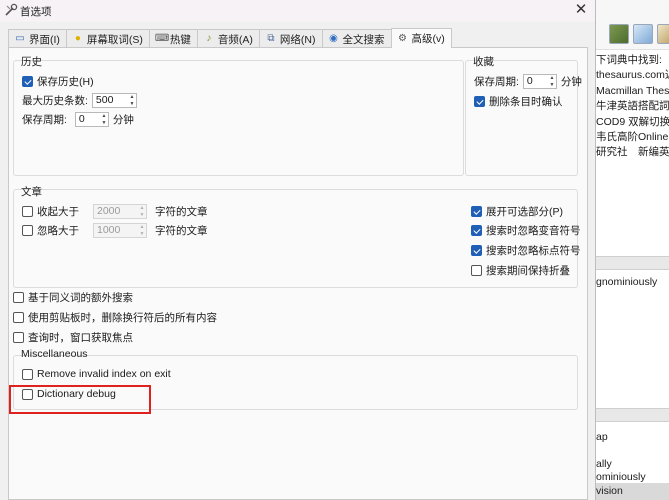 The image size is (669, 500). What do you see at coordinates (54, 354) in the screenshot?
I see `misc-group-title: Miscellaneous` at bounding box center [54, 354].